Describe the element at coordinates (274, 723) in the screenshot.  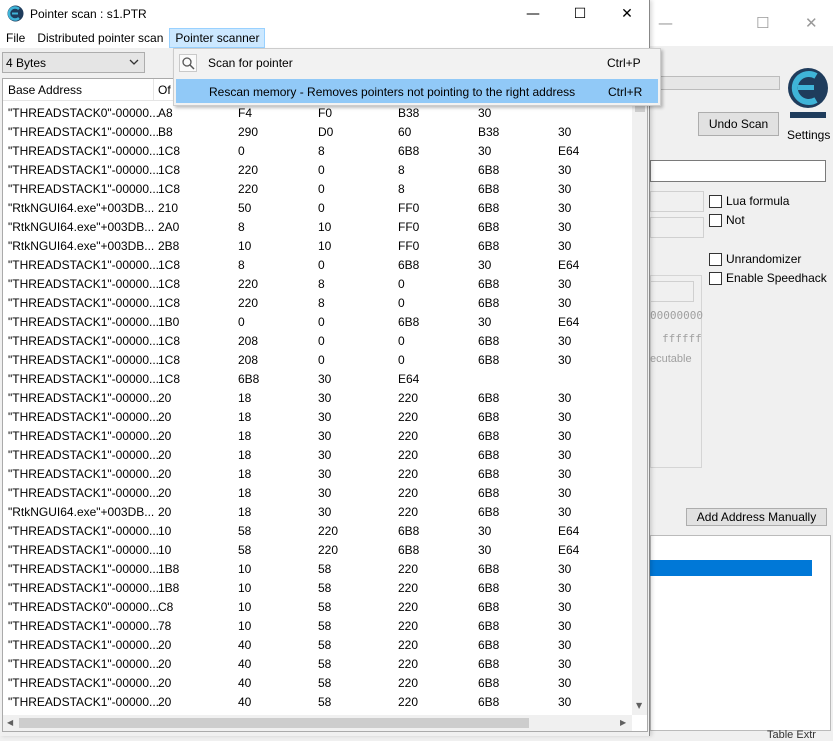
I see `horizontal-scroll-thumb` at that location.